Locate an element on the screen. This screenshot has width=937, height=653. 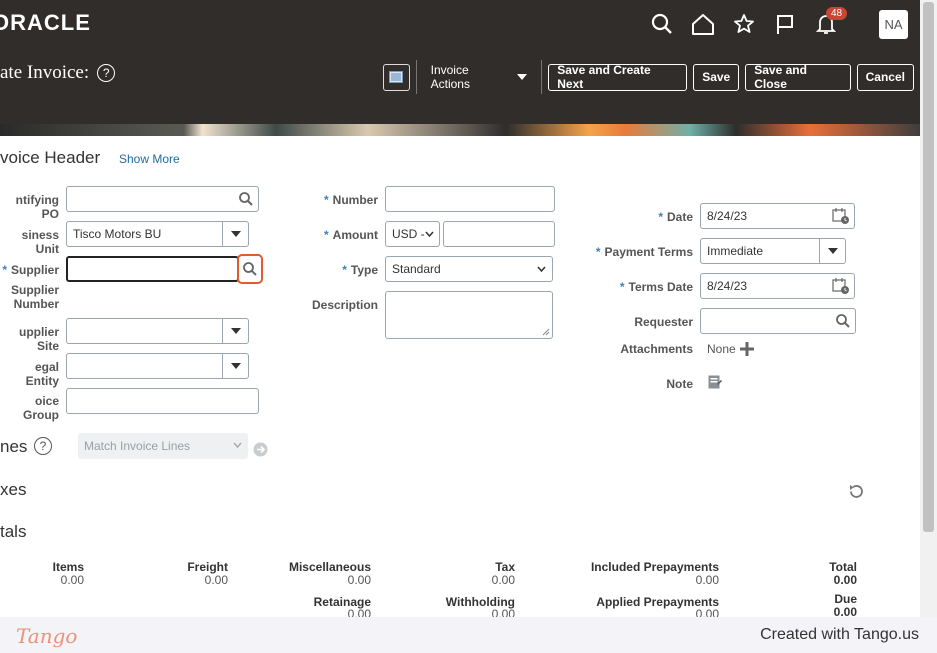
retainage-value: 0.00 is located at coordinates (359, 612).